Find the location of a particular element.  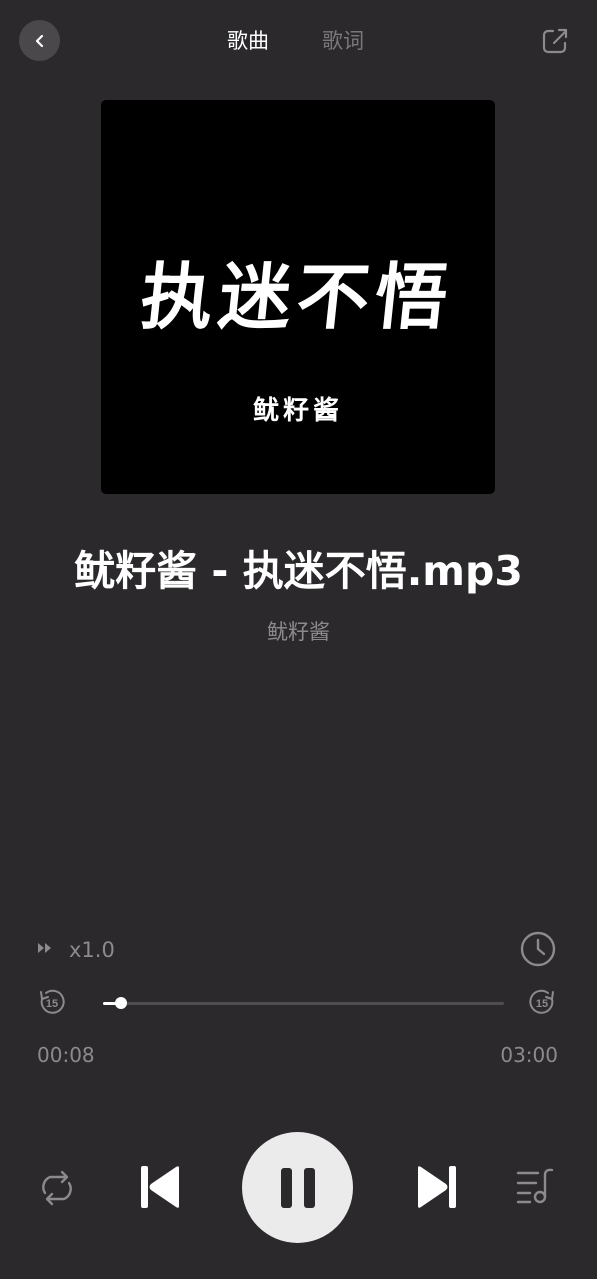

repeat-icon is located at coordinates (57, 1188).